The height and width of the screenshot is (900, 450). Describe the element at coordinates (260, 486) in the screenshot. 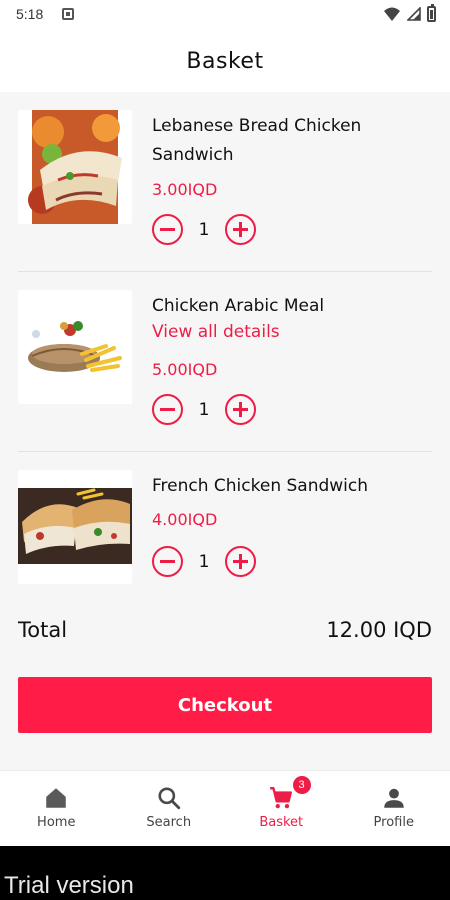

I see `item-name: French Chicken Sandwich` at that location.